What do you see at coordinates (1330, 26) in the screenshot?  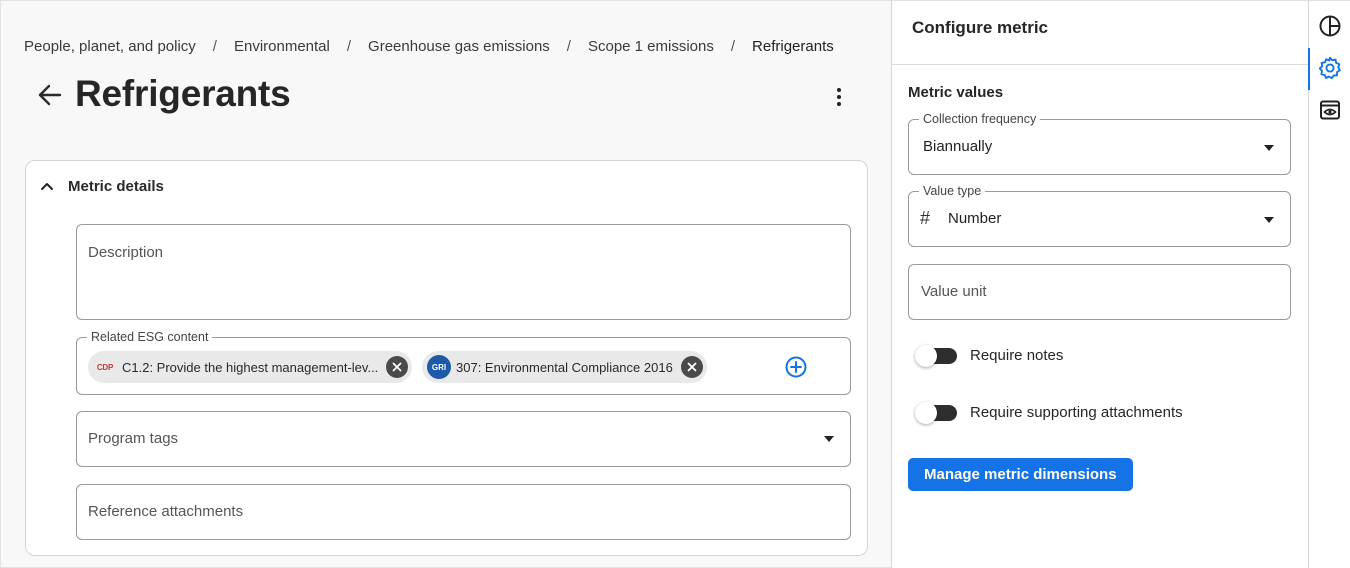 I see `pie-chart-icon` at bounding box center [1330, 26].